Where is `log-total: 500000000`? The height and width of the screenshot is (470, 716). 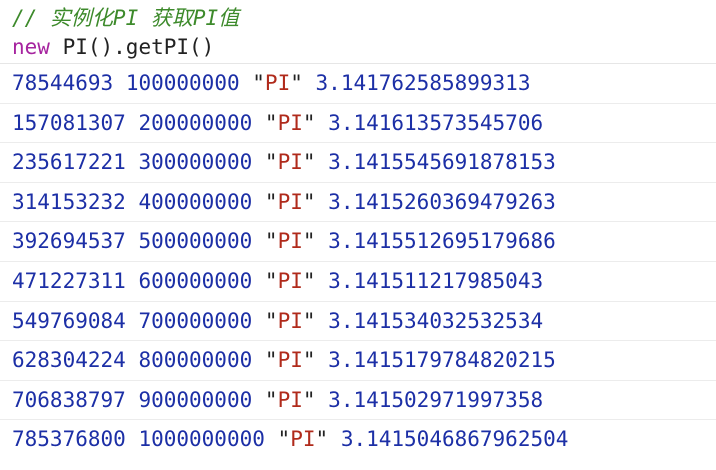
log-total: 500000000 is located at coordinates (195, 241).